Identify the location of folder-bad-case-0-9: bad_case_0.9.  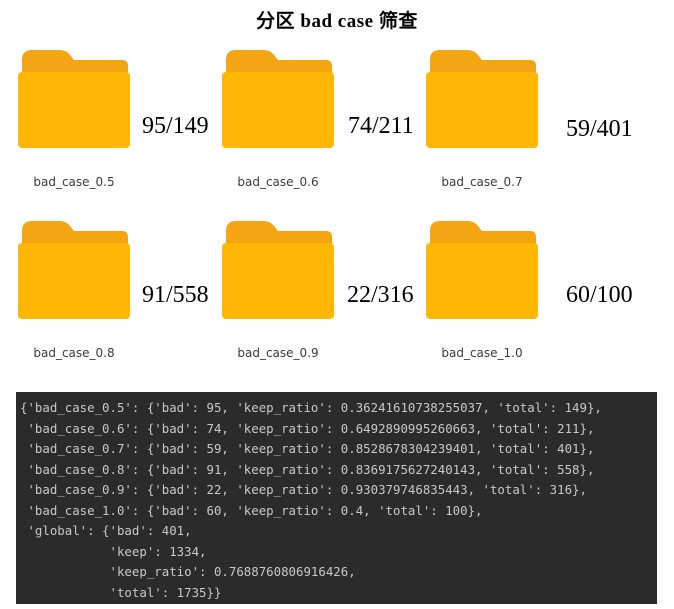
(282, 294).